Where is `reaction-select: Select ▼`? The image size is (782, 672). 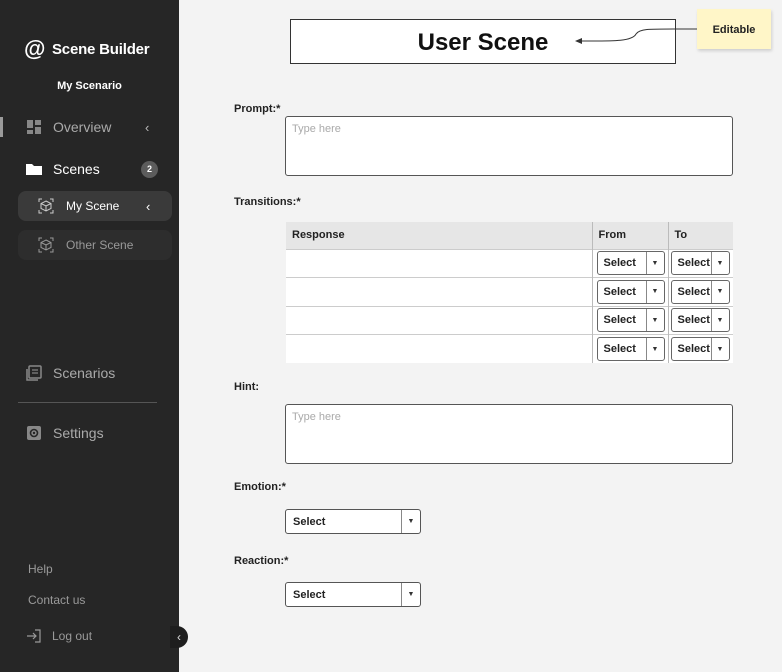
reaction-select: Select ▼ is located at coordinates (353, 594).